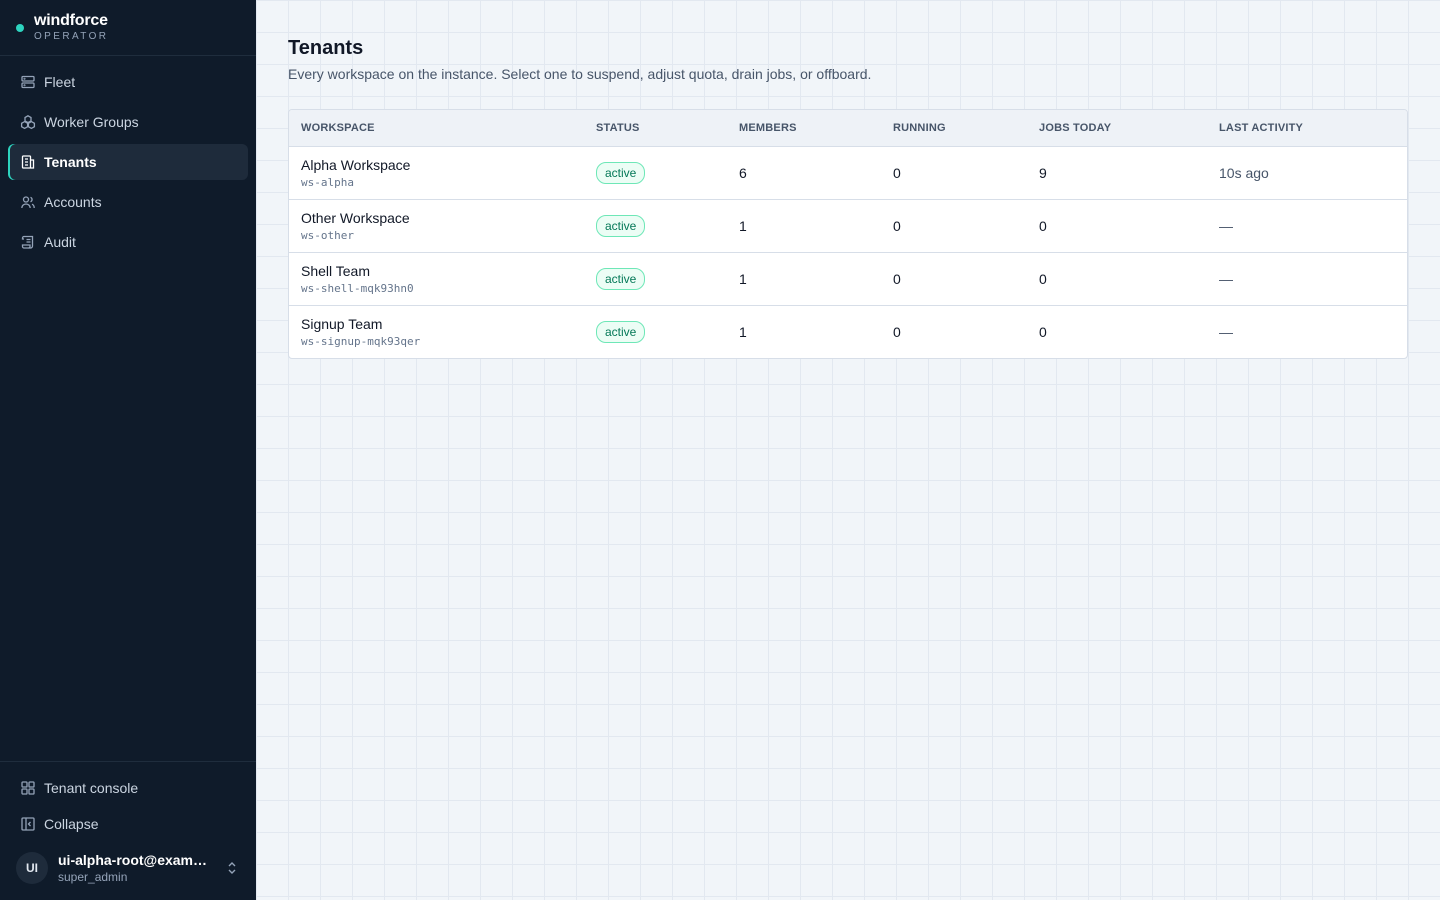  What do you see at coordinates (128, 28) in the screenshot?
I see `brand: windforce OPERATOR` at bounding box center [128, 28].